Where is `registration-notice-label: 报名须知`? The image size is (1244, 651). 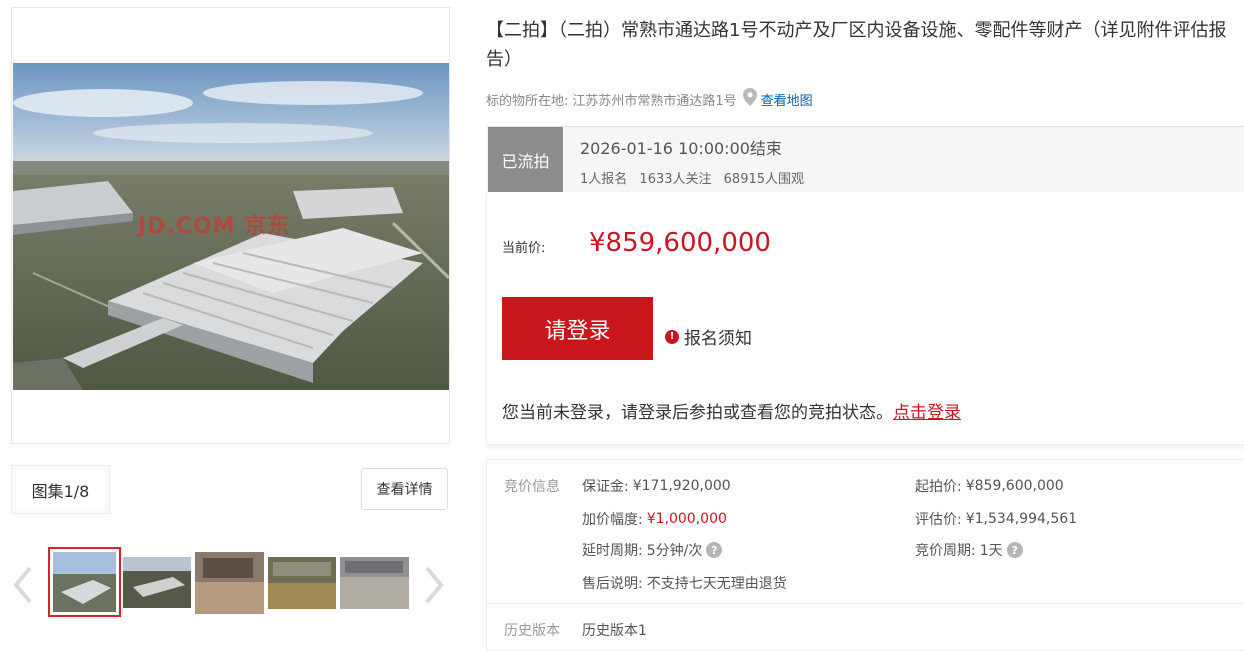 registration-notice-label: 报名须知 is located at coordinates (718, 339).